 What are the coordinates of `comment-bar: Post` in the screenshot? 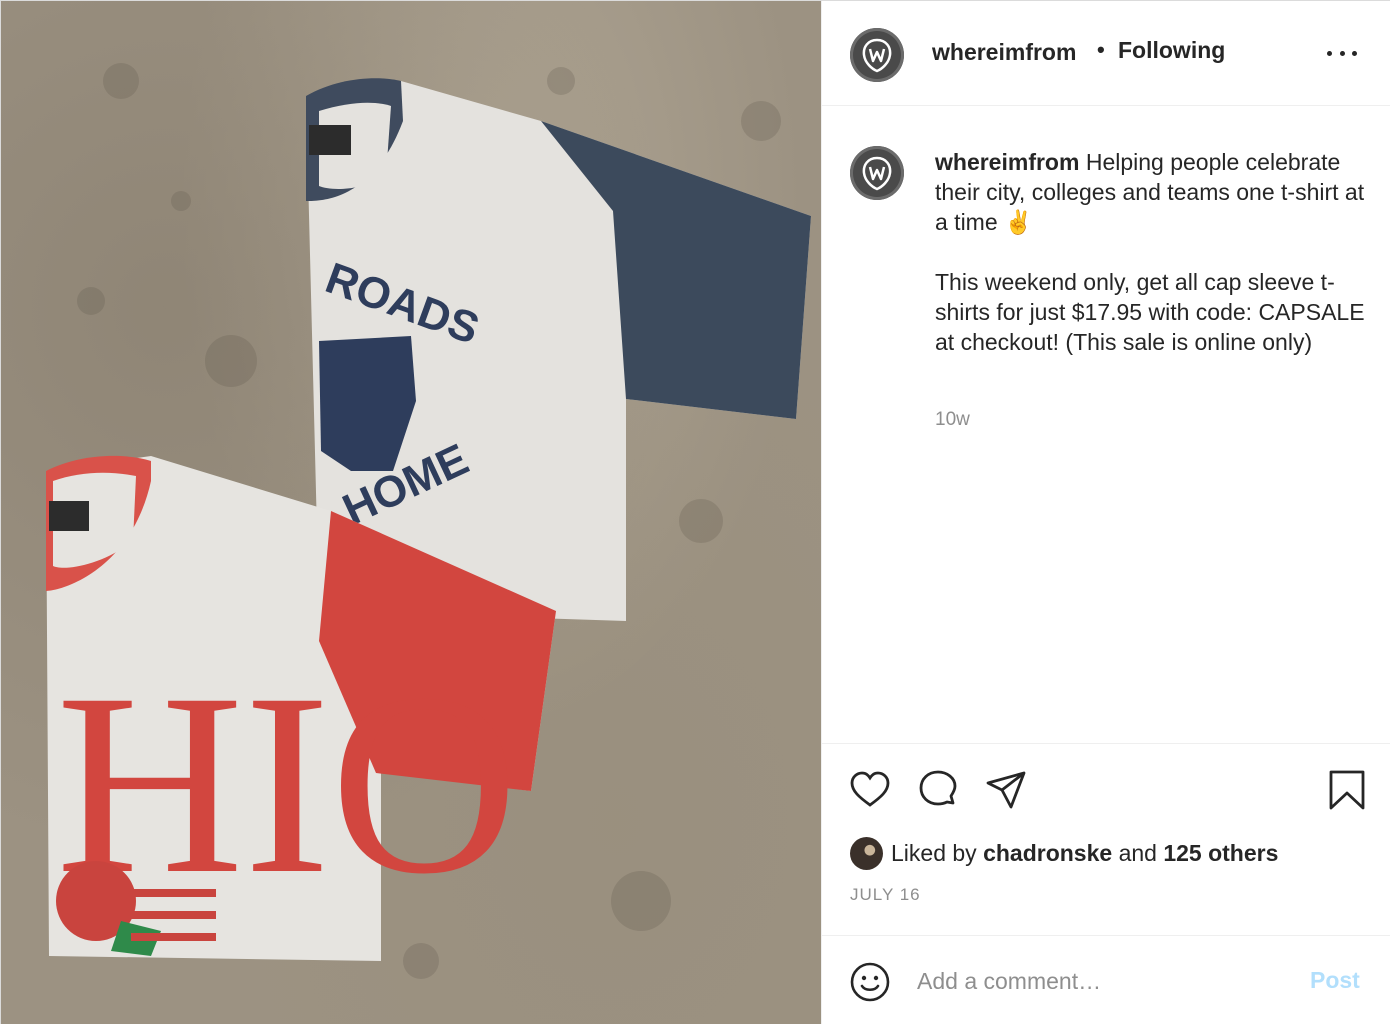 It's located at (1106, 979).